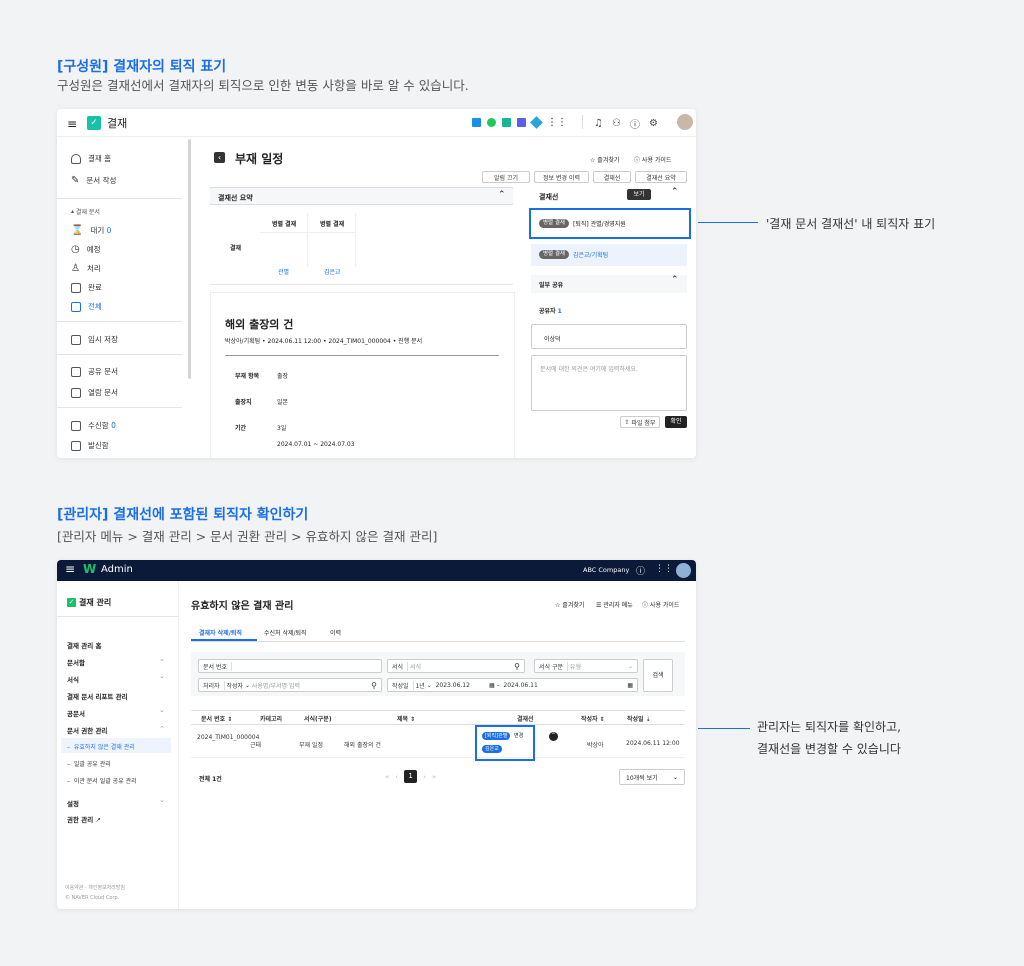  Describe the element at coordinates (640, 422) in the screenshot. I see `attach-button: ⇪ 파일 첨부` at that location.